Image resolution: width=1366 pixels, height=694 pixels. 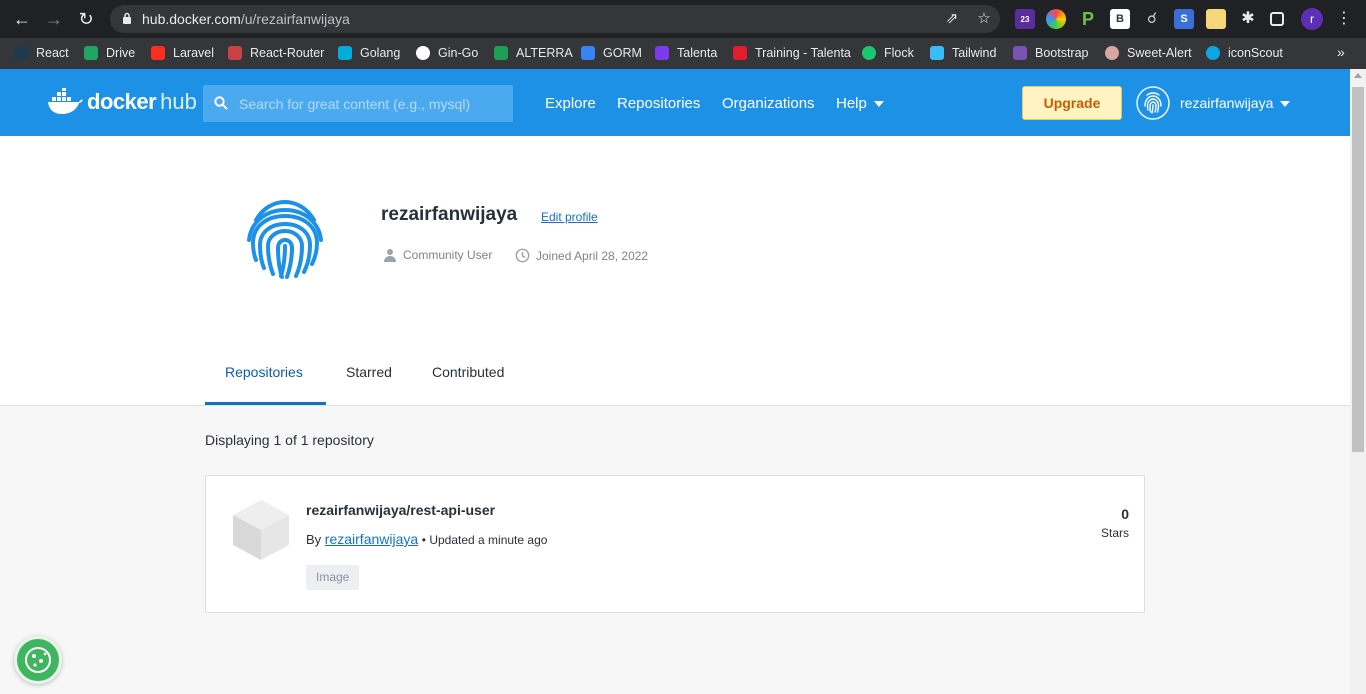 What do you see at coordinates (555, 19) in the screenshot?
I see `address-bar: hub.docker.com/u/rezairfanwijaya ⇗ ☆` at bounding box center [555, 19].